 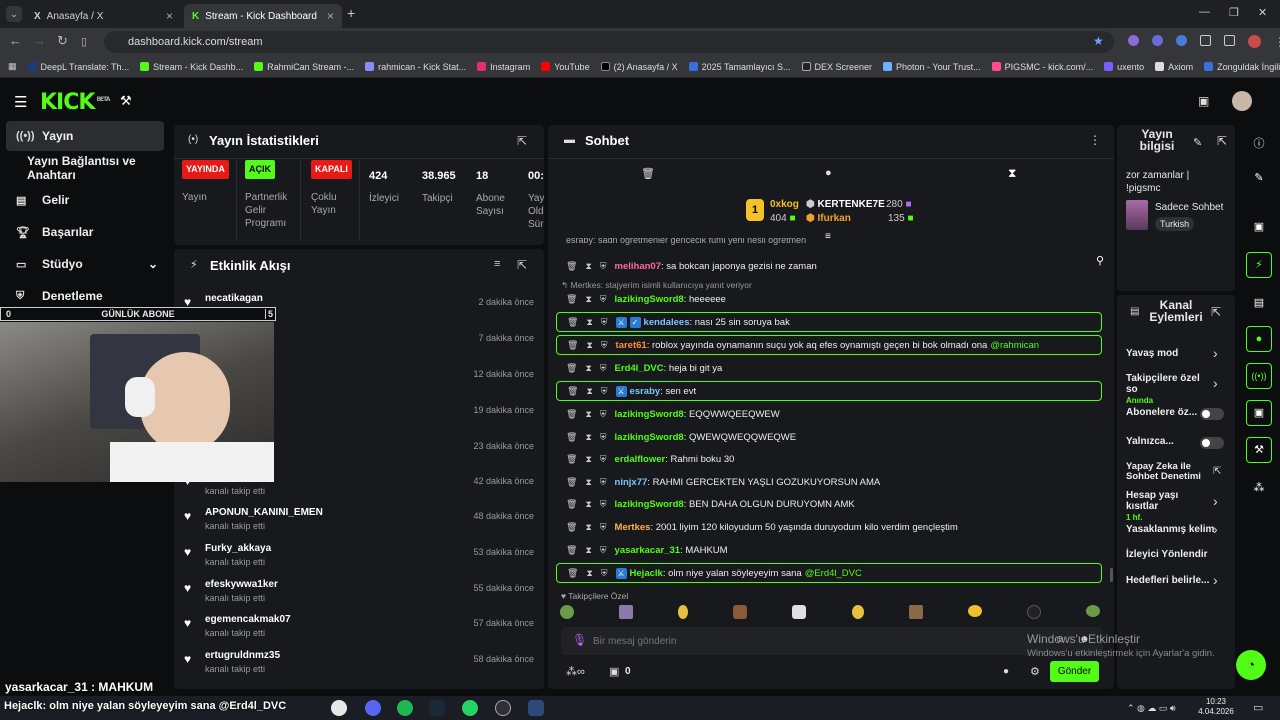 What do you see at coordinates (126, 101) in the screenshot?
I see `hammer-icon: ⚒` at bounding box center [126, 101].